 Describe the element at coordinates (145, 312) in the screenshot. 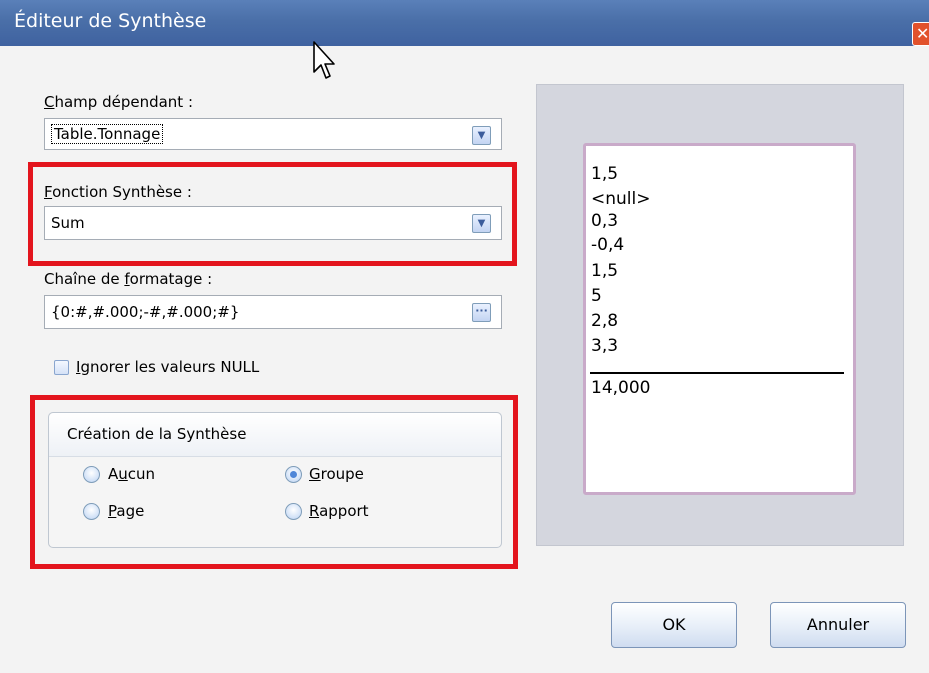

I see `format-string-value: {0:#,#.000;-#,#.000;#}` at that location.